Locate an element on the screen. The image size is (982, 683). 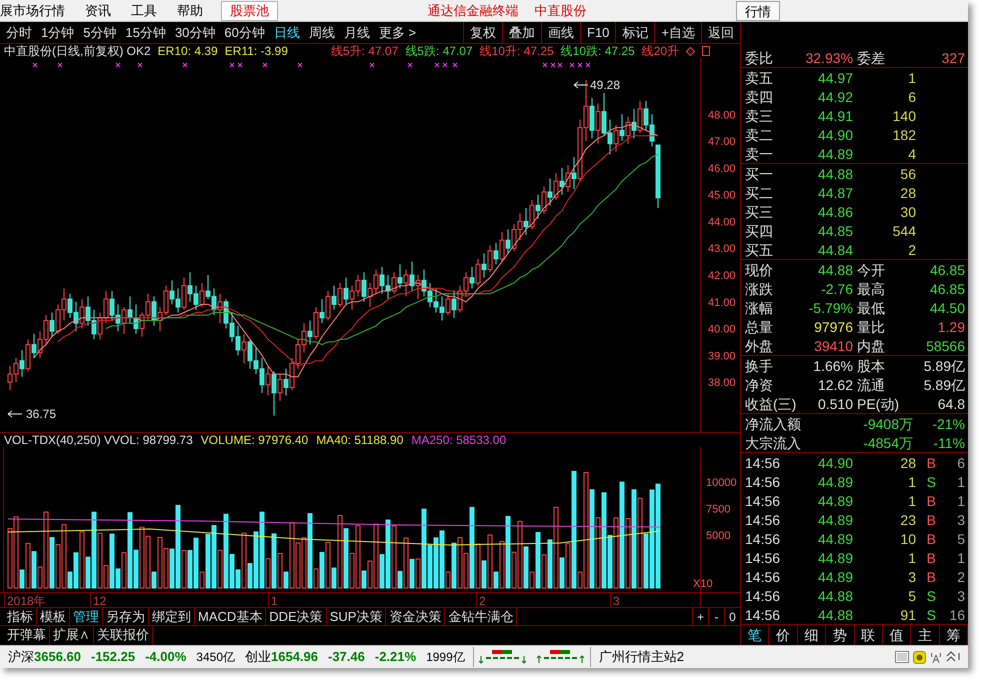
trade-price: 44.89 is located at coordinates (834, 557).